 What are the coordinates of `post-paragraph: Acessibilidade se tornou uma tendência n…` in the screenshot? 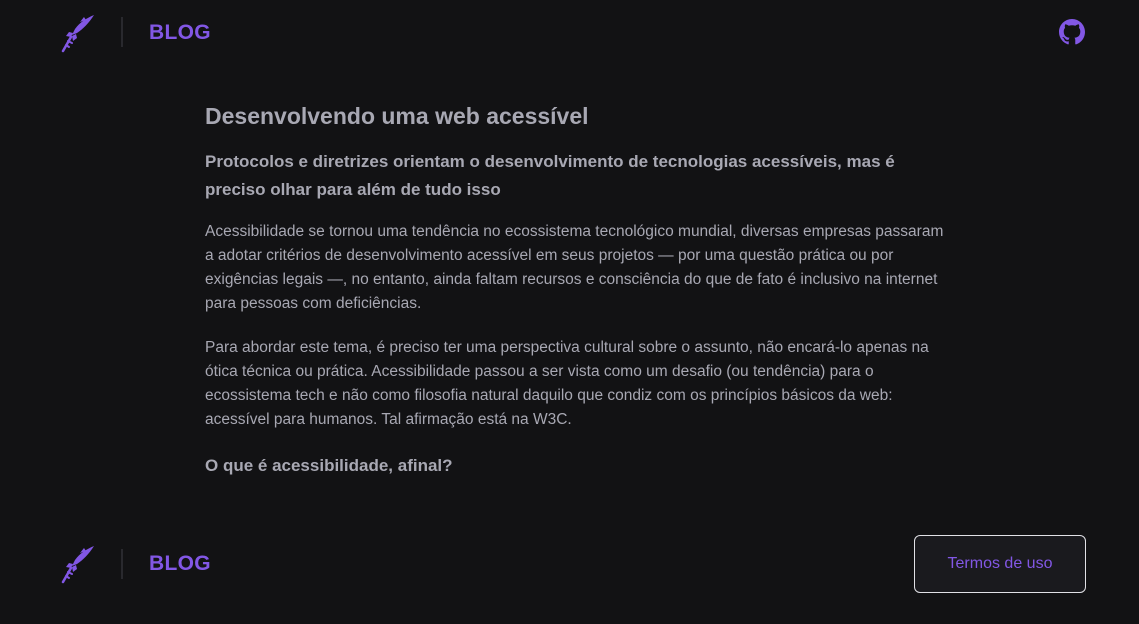 It's located at (574, 267).